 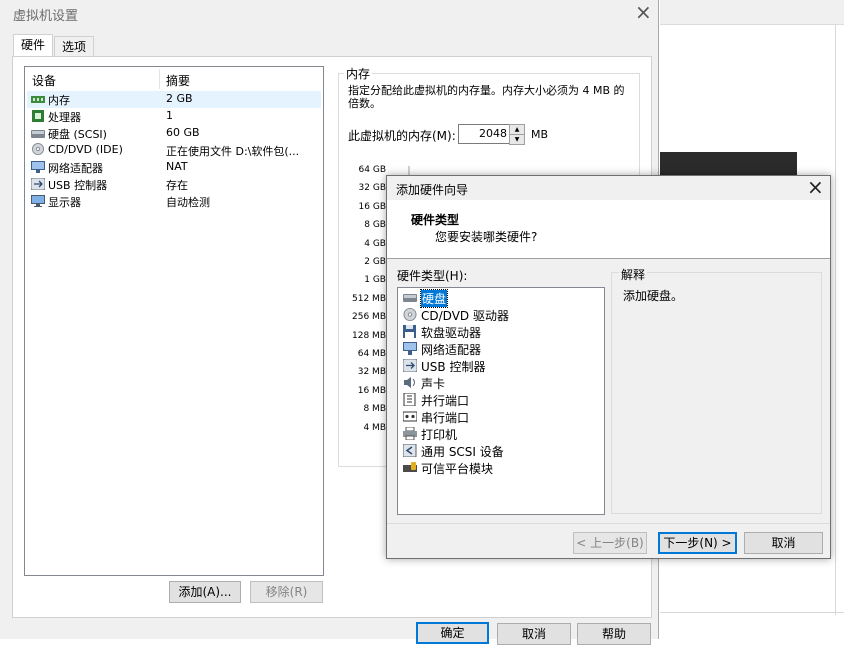 I want to click on cancel-button: 取消, so click(x=534, y=634).